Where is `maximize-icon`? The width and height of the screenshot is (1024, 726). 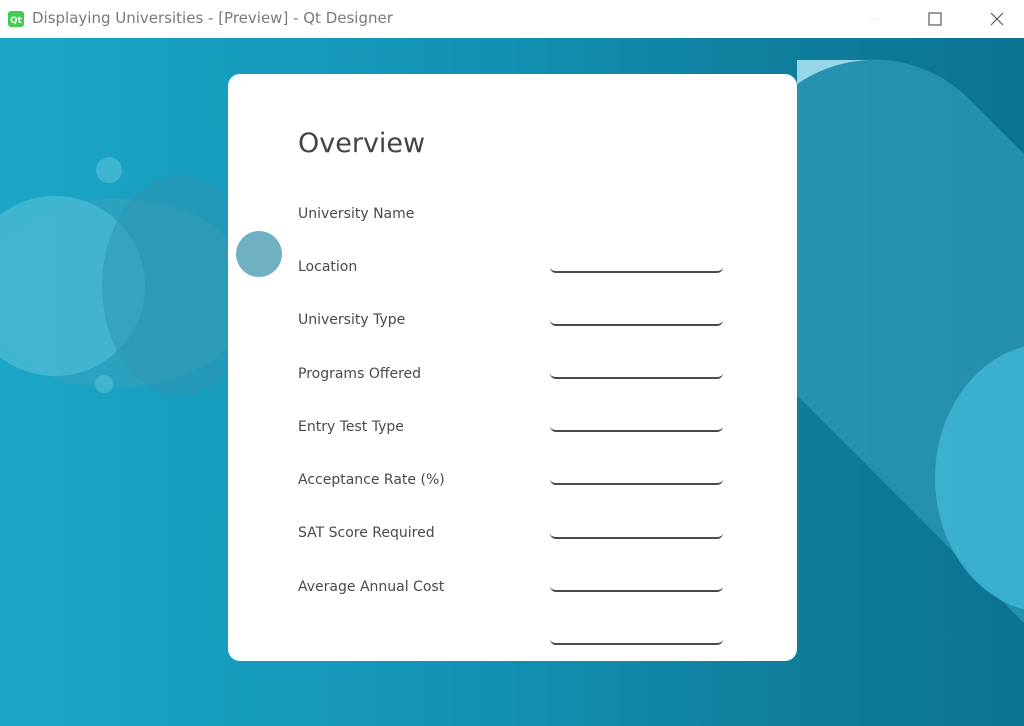 maximize-icon is located at coordinates (935, 19).